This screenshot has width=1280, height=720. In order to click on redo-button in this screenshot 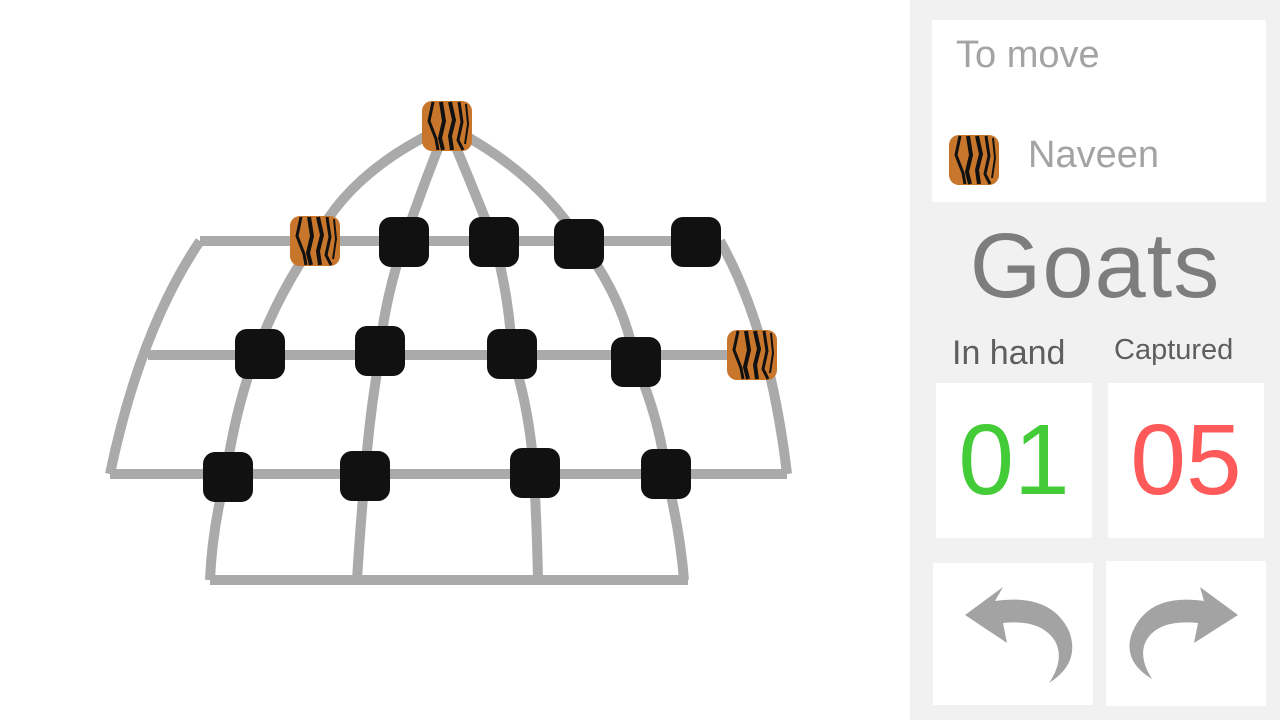, I will do `click(1186, 633)`.